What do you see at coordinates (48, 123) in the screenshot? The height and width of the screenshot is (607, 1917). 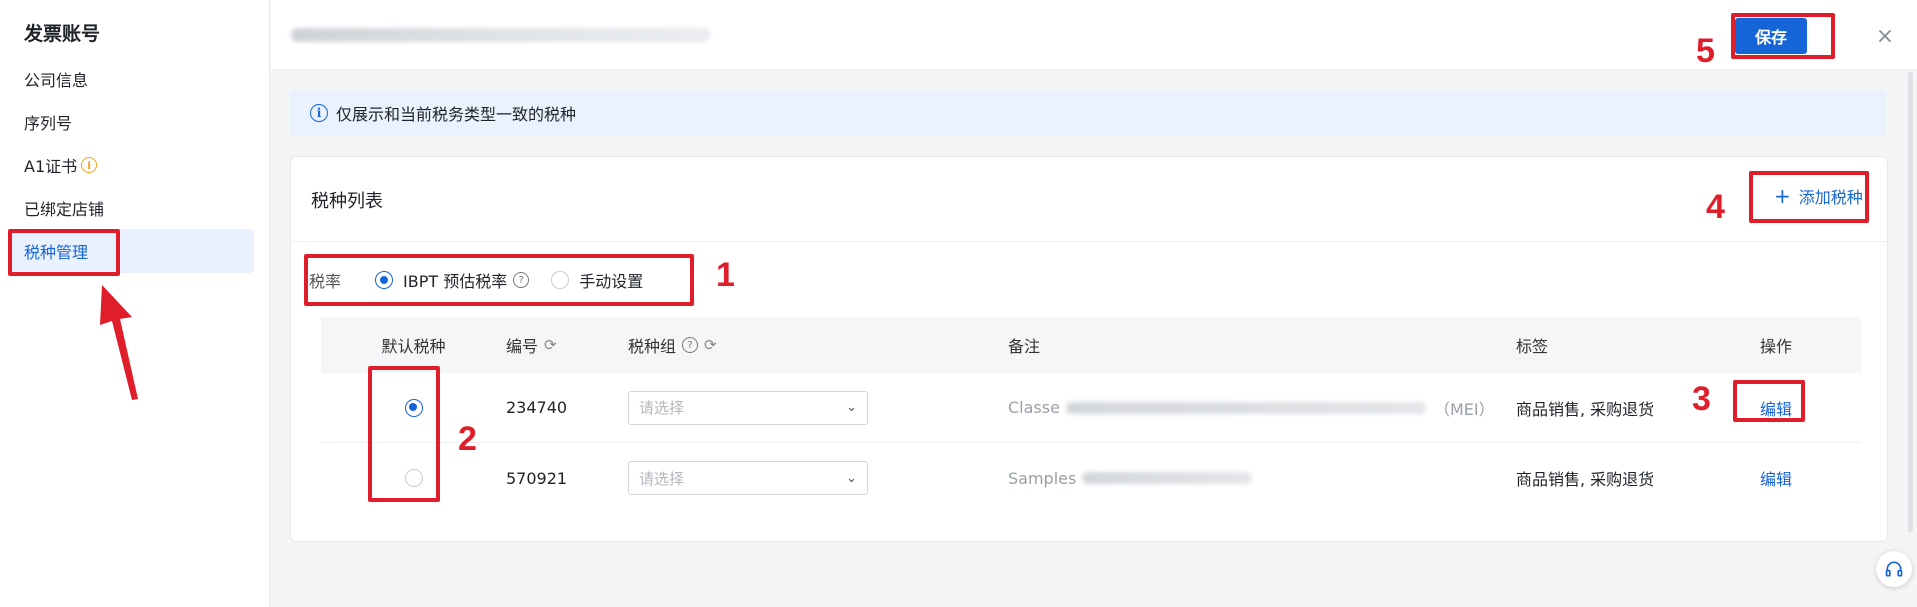 I see `sidebar-item-label: 序列号` at bounding box center [48, 123].